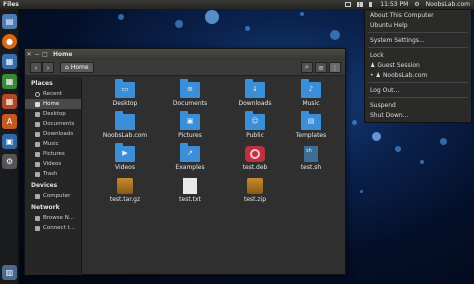  Describe the element at coordinates (125, 103) in the screenshot. I see `file-label: Desktop` at that location.